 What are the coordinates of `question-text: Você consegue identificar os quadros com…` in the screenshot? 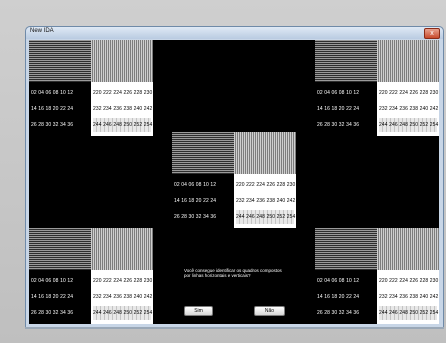 It's located at (234, 273).